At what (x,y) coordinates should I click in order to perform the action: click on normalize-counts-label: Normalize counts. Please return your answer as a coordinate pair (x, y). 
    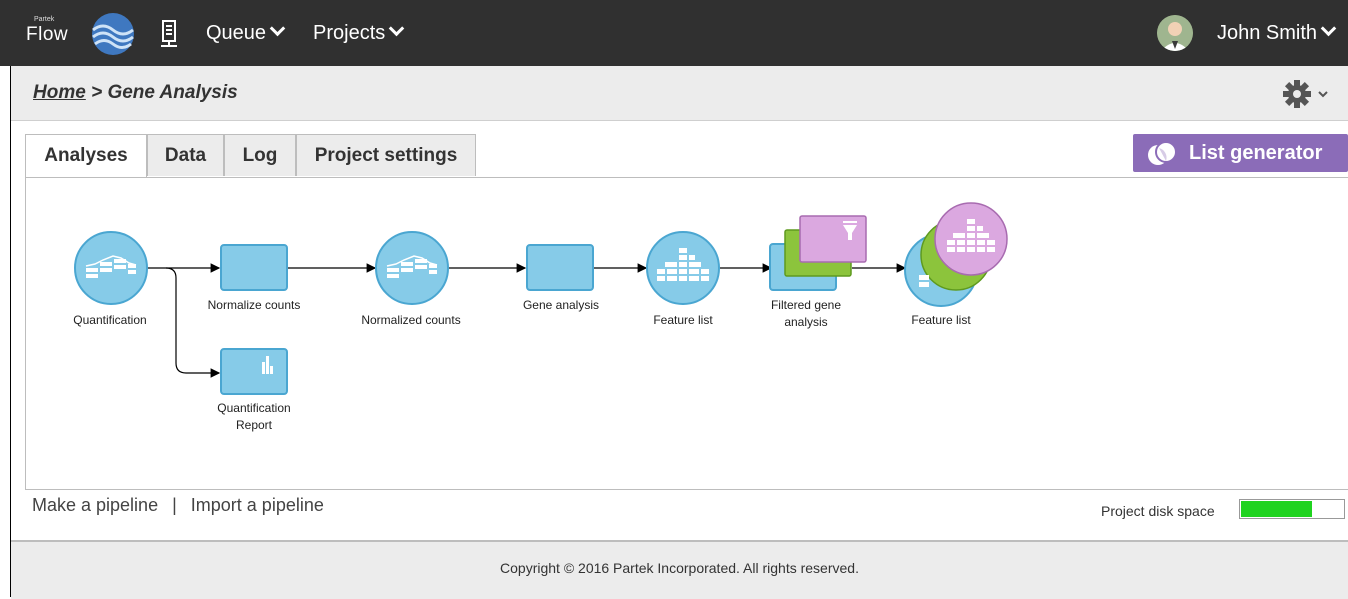
    Looking at the image, I should click on (254, 305).